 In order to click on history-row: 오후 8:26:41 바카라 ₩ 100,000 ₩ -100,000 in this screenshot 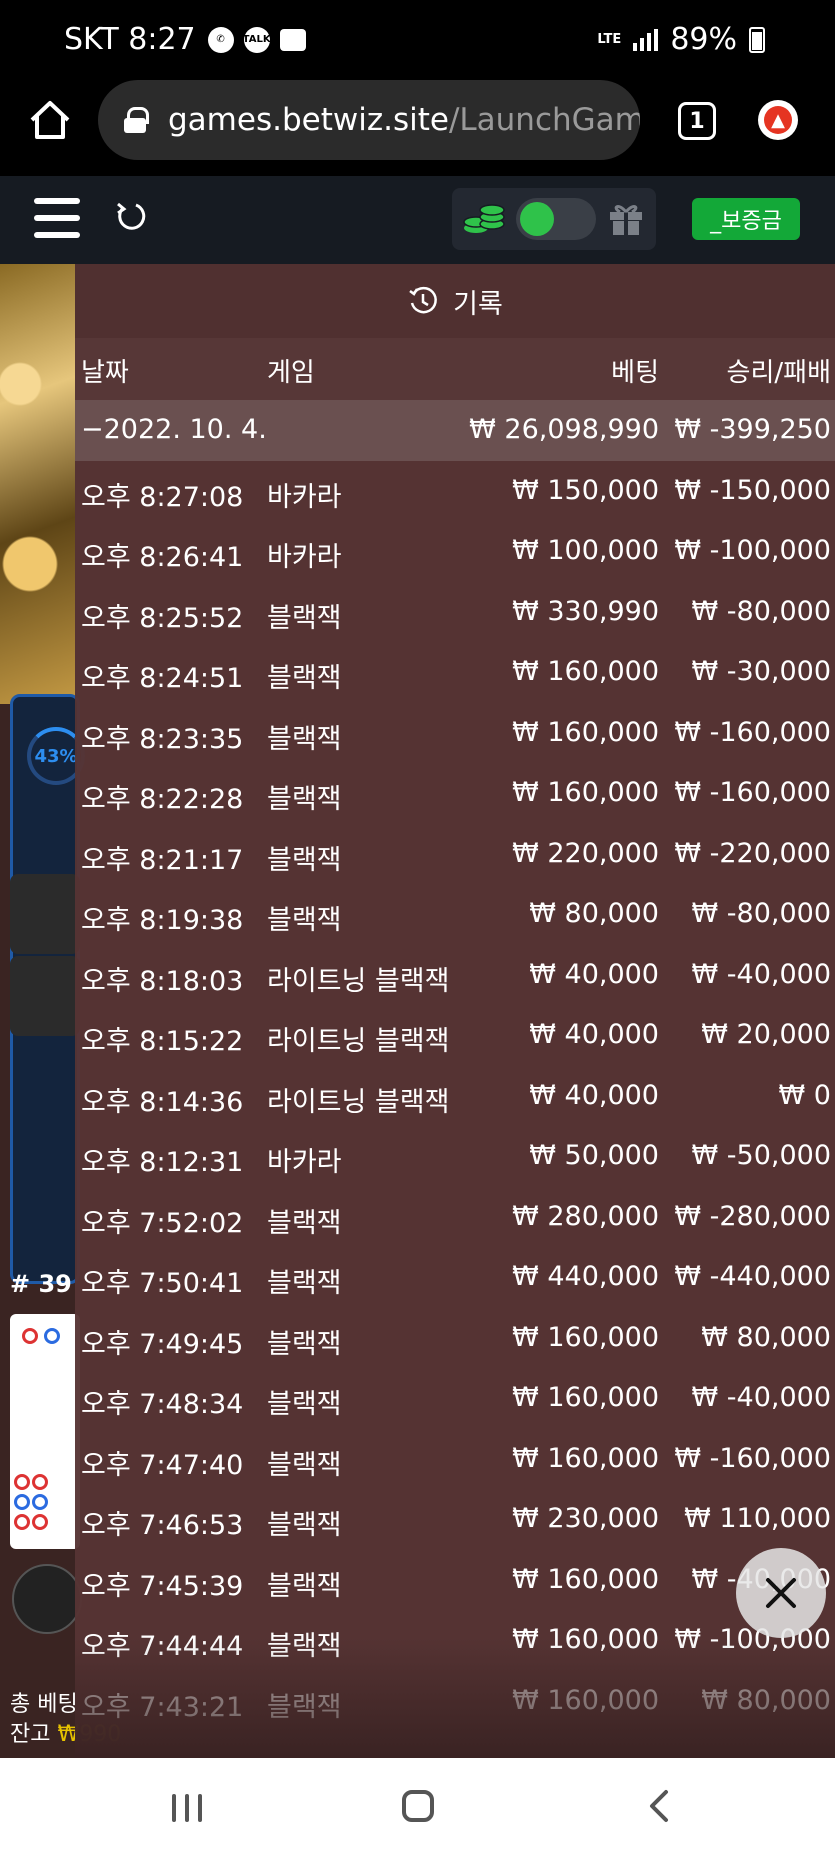, I will do `click(455, 551)`.